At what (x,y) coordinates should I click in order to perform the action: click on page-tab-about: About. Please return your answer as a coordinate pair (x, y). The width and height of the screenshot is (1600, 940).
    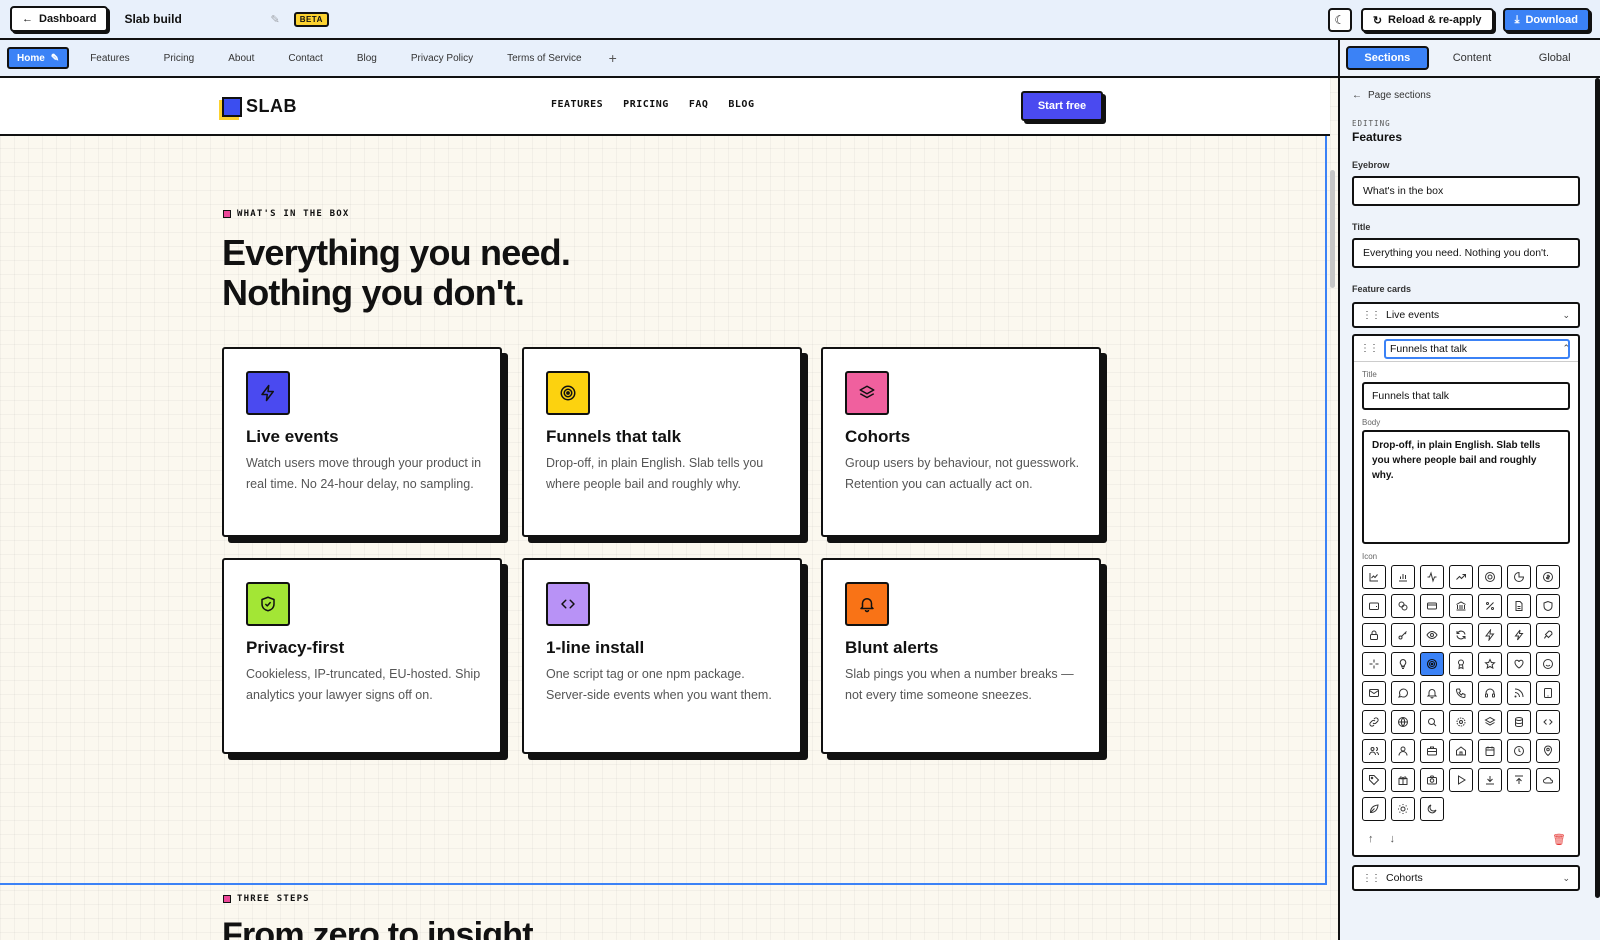
    Looking at the image, I should click on (241, 58).